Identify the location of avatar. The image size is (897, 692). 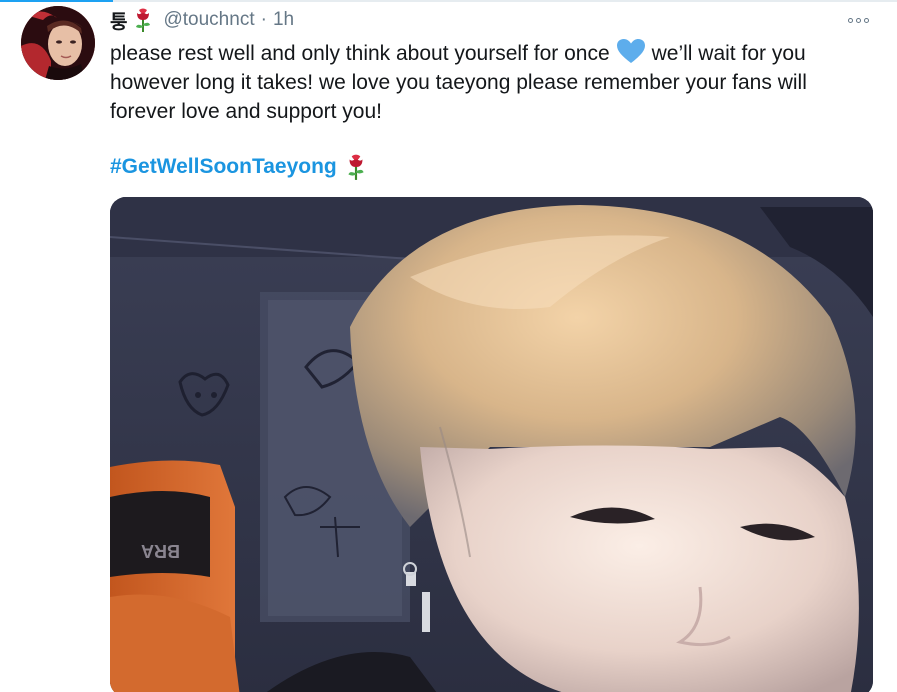
(58, 43).